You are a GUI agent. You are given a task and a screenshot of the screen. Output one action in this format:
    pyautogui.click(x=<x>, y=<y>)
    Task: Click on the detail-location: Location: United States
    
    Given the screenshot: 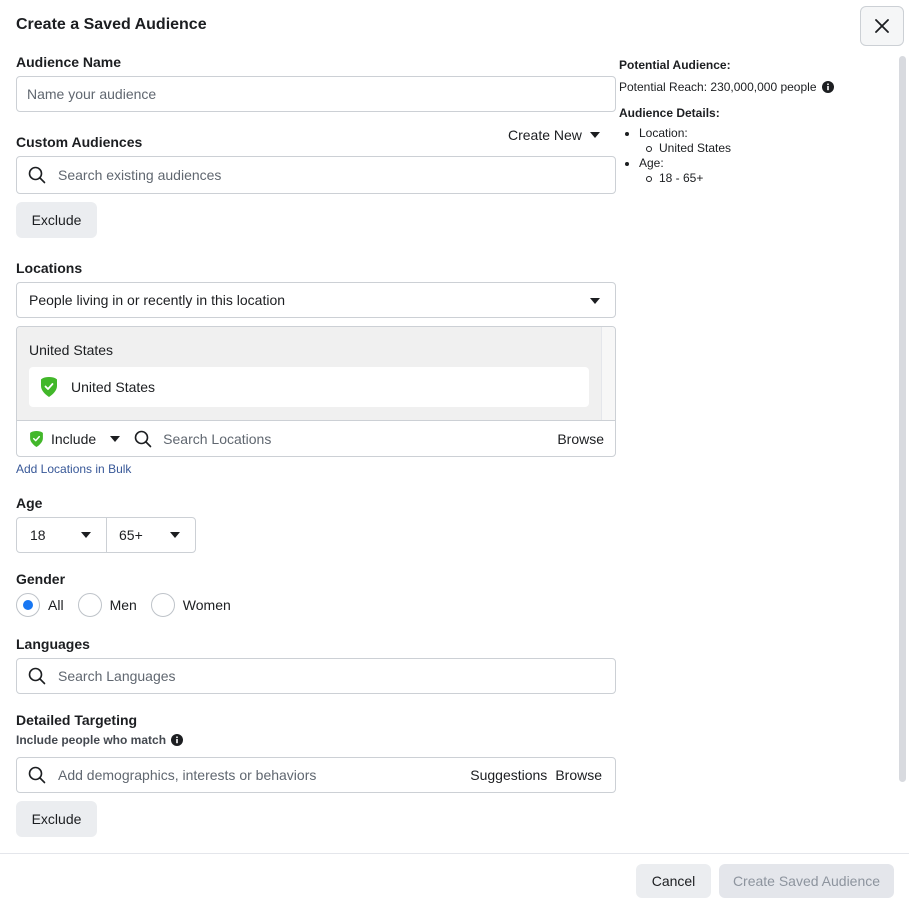 What is the action you would take?
    pyautogui.click(x=757, y=141)
    